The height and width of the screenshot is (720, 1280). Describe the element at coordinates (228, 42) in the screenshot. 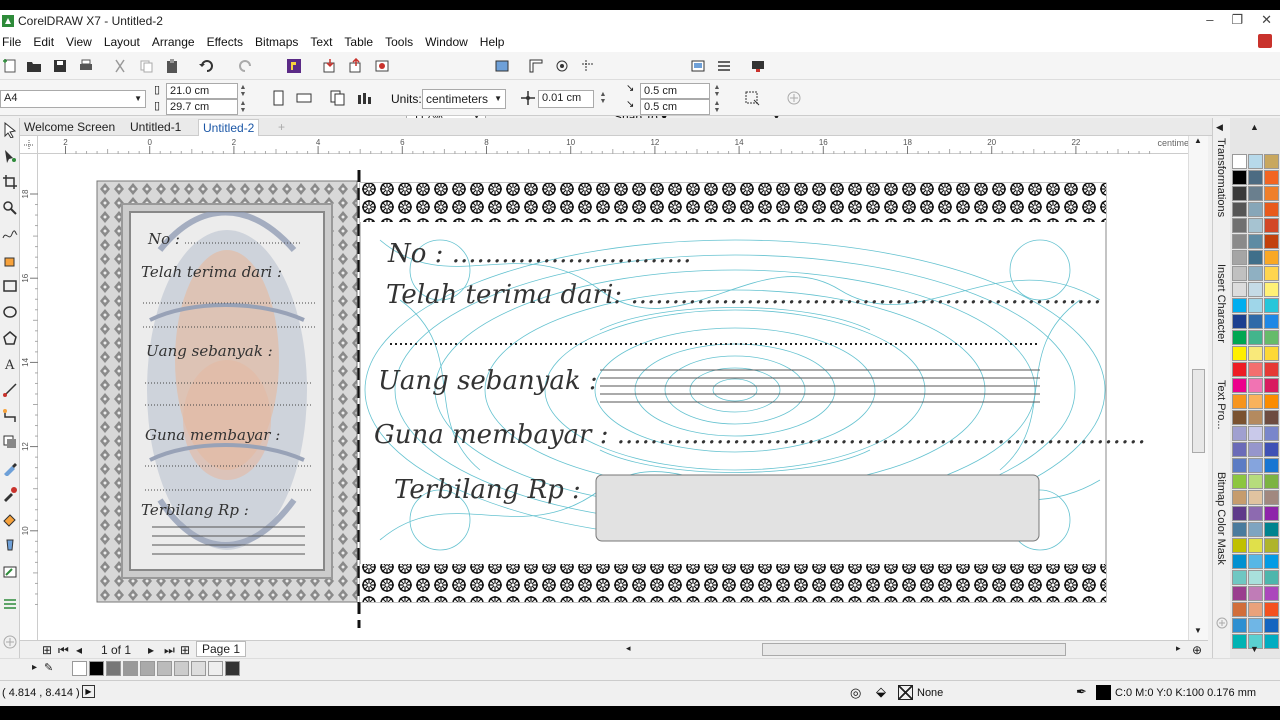

I see `menu-effects: Effects` at that location.